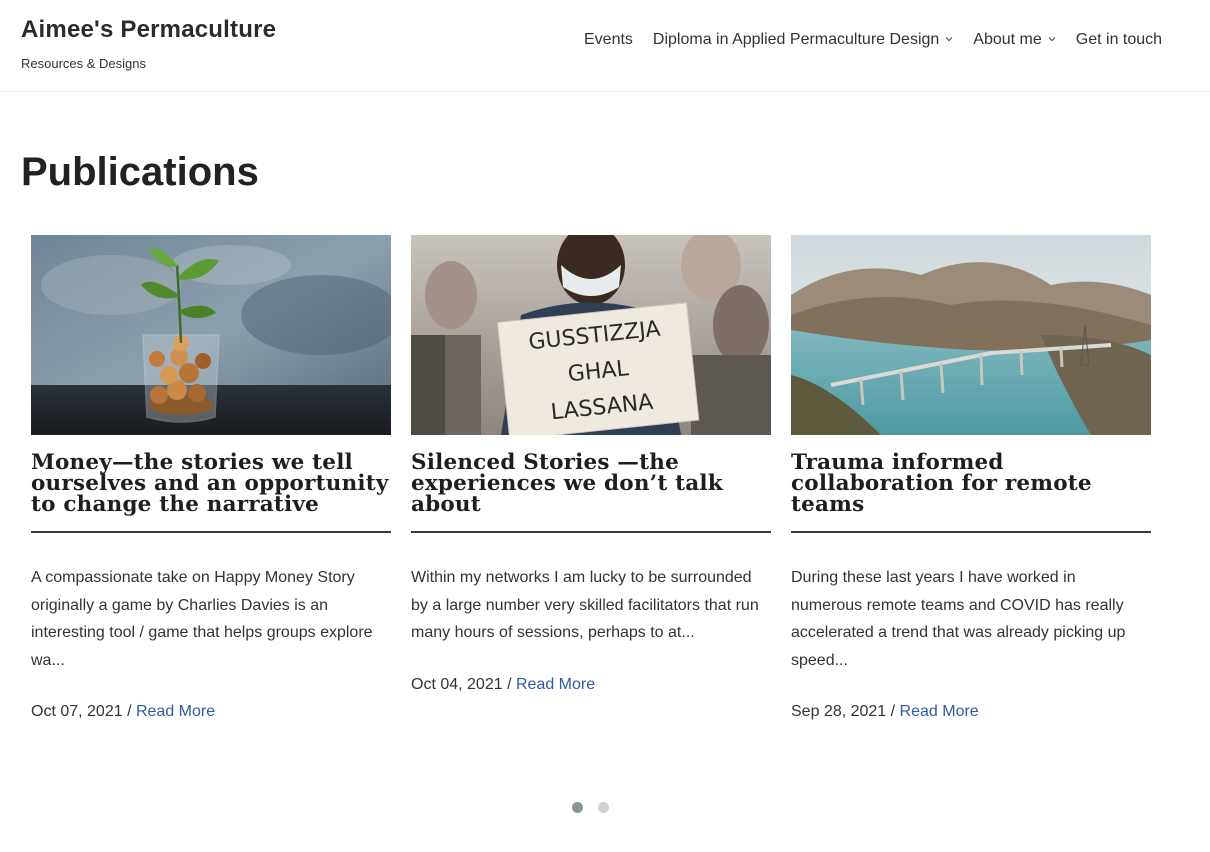 The height and width of the screenshot is (852, 1210). Describe the element at coordinates (77, 711) in the screenshot. I see `post-date: Oct 07, 2021` at that location.